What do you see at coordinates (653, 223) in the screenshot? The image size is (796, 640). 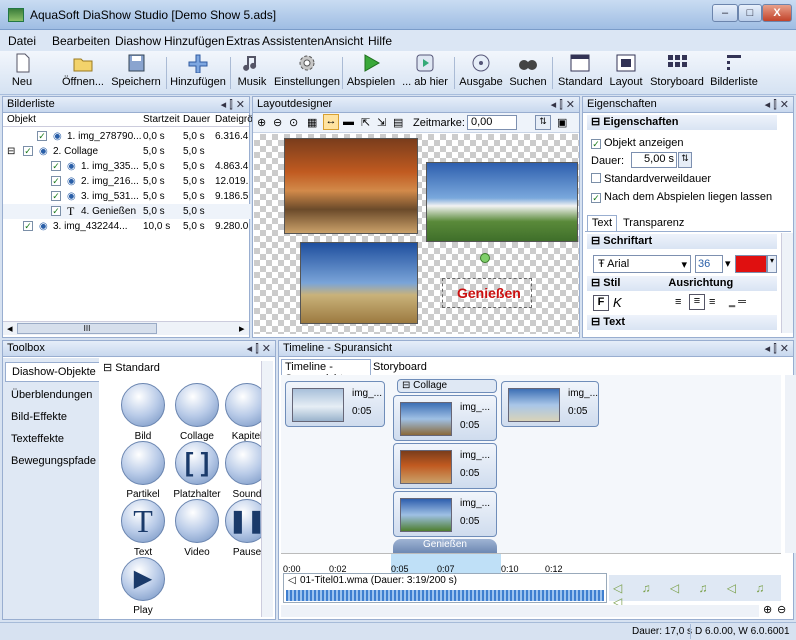 I see `tab-transparency: Transparenz` at bounding box center [653, 223].